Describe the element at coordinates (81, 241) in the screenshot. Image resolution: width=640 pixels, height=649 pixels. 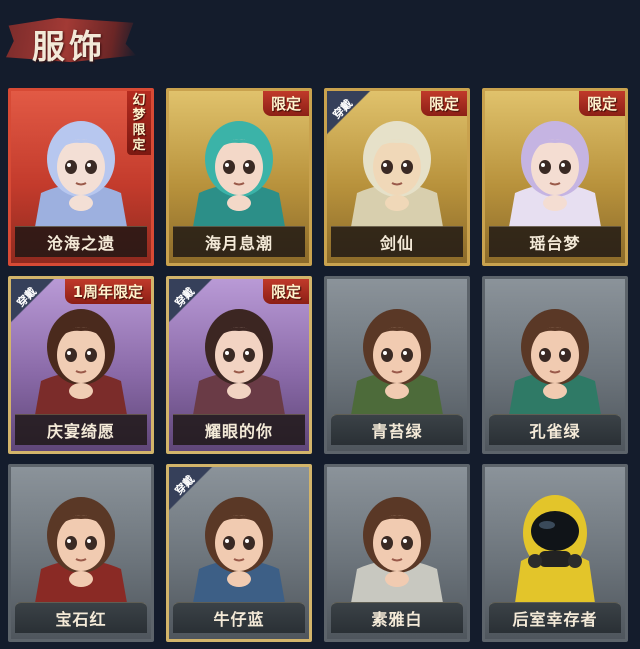
I see `costume-name: 沧海之遗` at that location.